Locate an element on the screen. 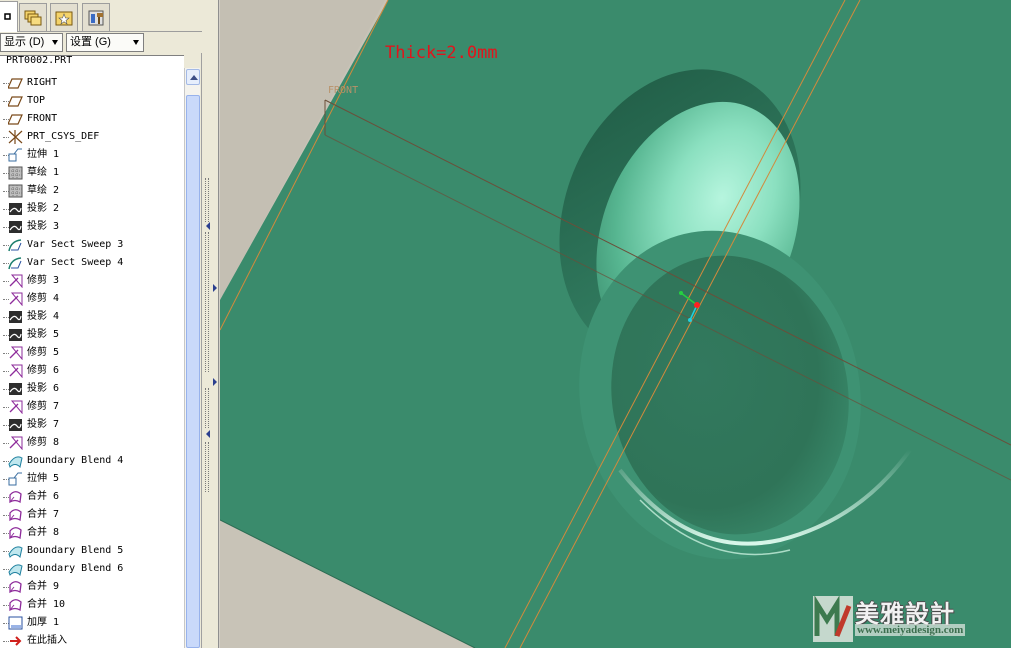 The image size is (1011, 648). tab-model-tree is located at coordinates (9, 16).